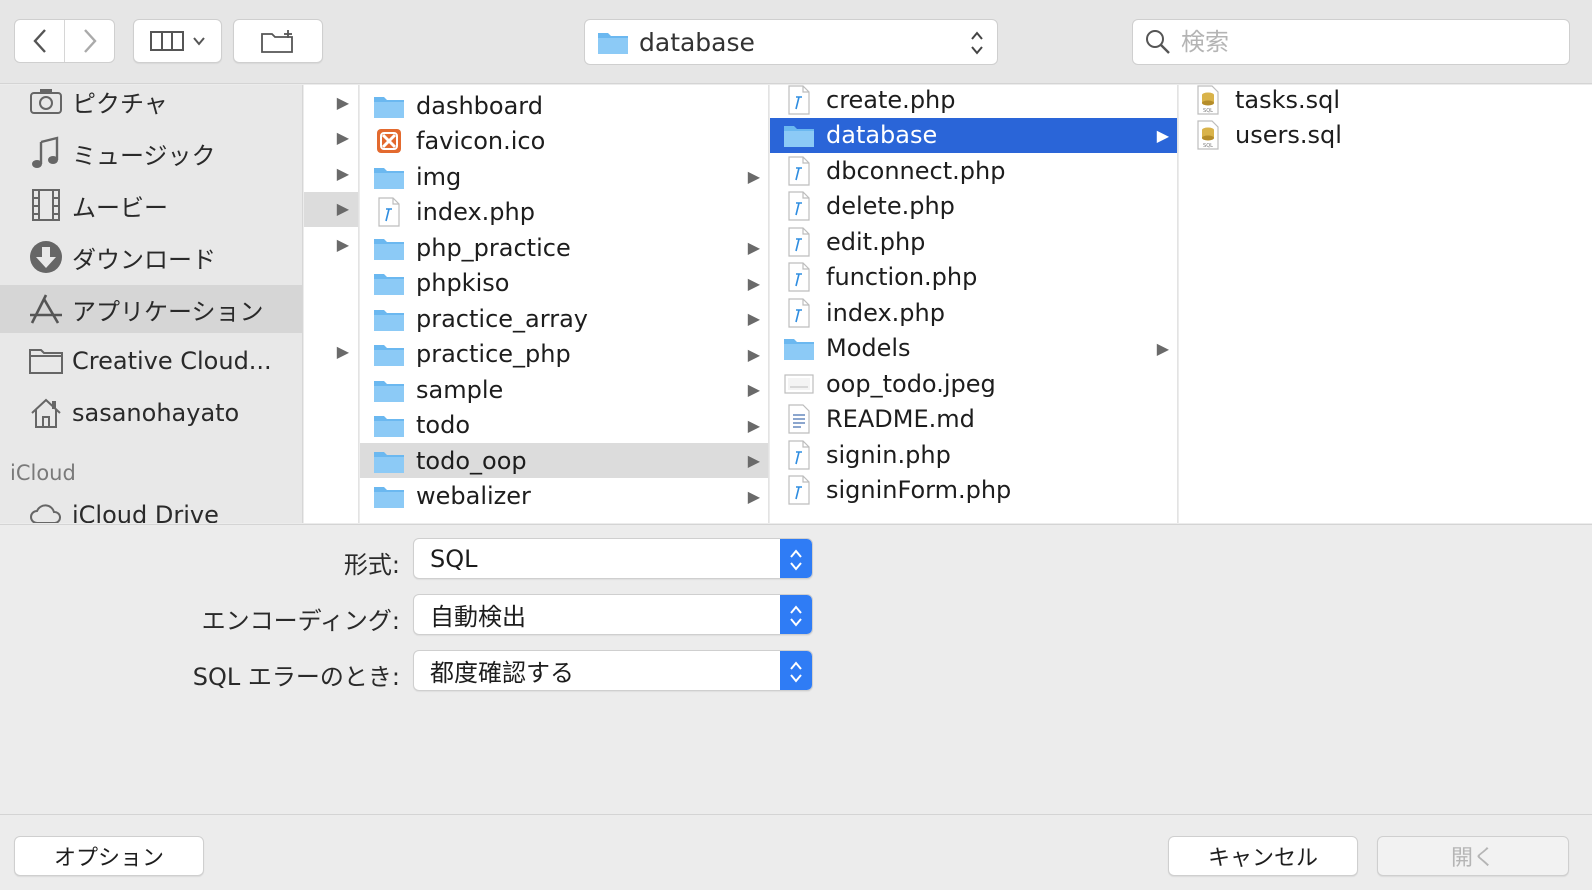 The image size is (1592, 890). I want to click on list-item-label: signin.php, so click(888, 454).